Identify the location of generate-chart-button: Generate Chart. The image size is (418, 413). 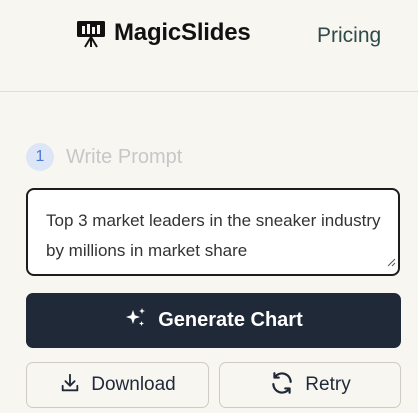
(213, 320).